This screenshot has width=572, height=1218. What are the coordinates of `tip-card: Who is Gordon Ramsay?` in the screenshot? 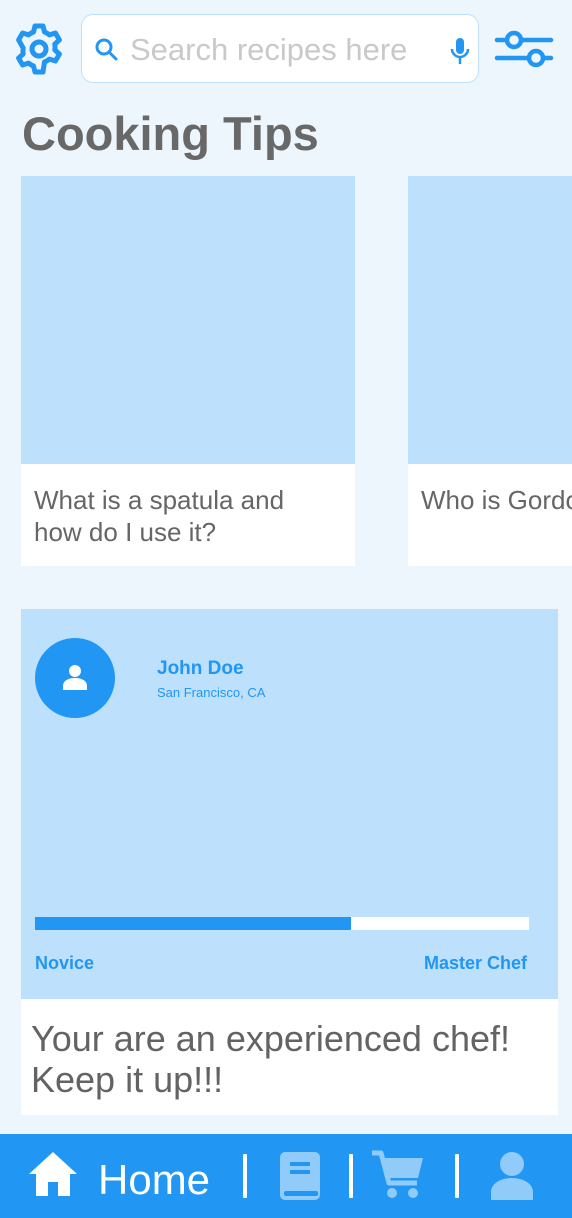 It's located at (490, 371).